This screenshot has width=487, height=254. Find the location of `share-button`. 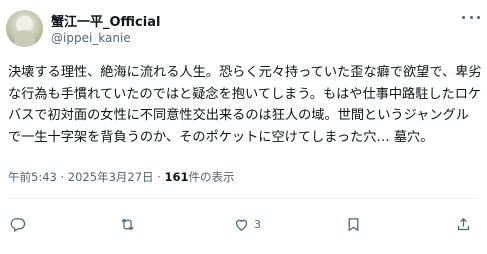

share-button is located at coordinates (463, 224).